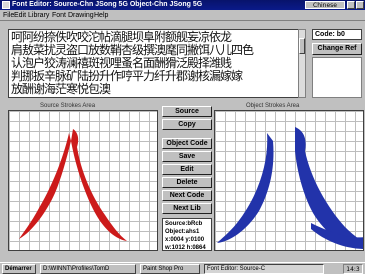 This screenshot has height=274, width=365. I want to click on source-button: Source, so click(187, 111).